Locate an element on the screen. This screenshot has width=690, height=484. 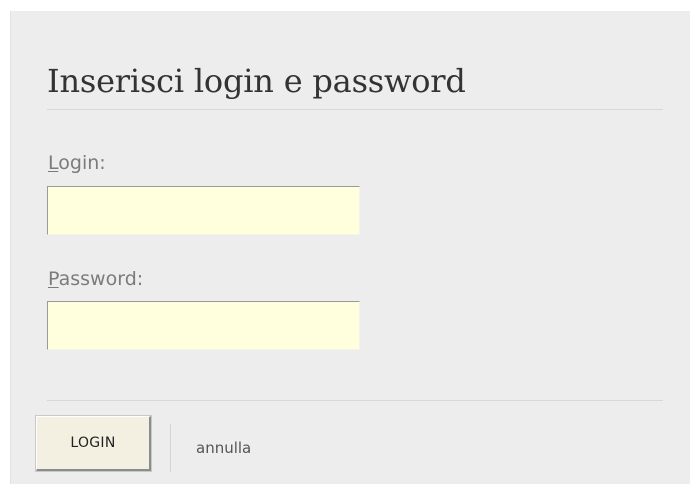
actions-divider is located at coordinates (355, 400).